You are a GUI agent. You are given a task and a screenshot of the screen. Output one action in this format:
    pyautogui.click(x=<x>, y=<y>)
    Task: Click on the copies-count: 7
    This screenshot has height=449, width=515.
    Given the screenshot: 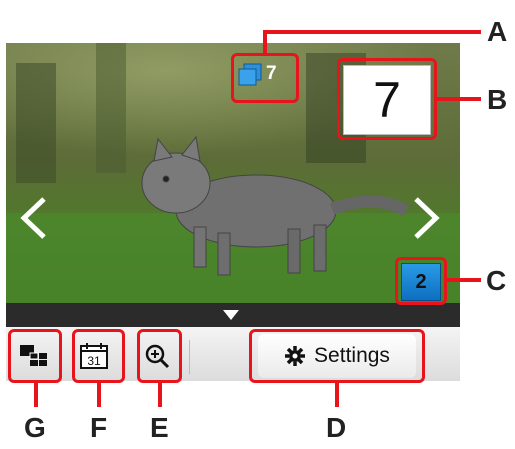 What is the action you would take?
    pyautogui.click(x=387, y=100)
    